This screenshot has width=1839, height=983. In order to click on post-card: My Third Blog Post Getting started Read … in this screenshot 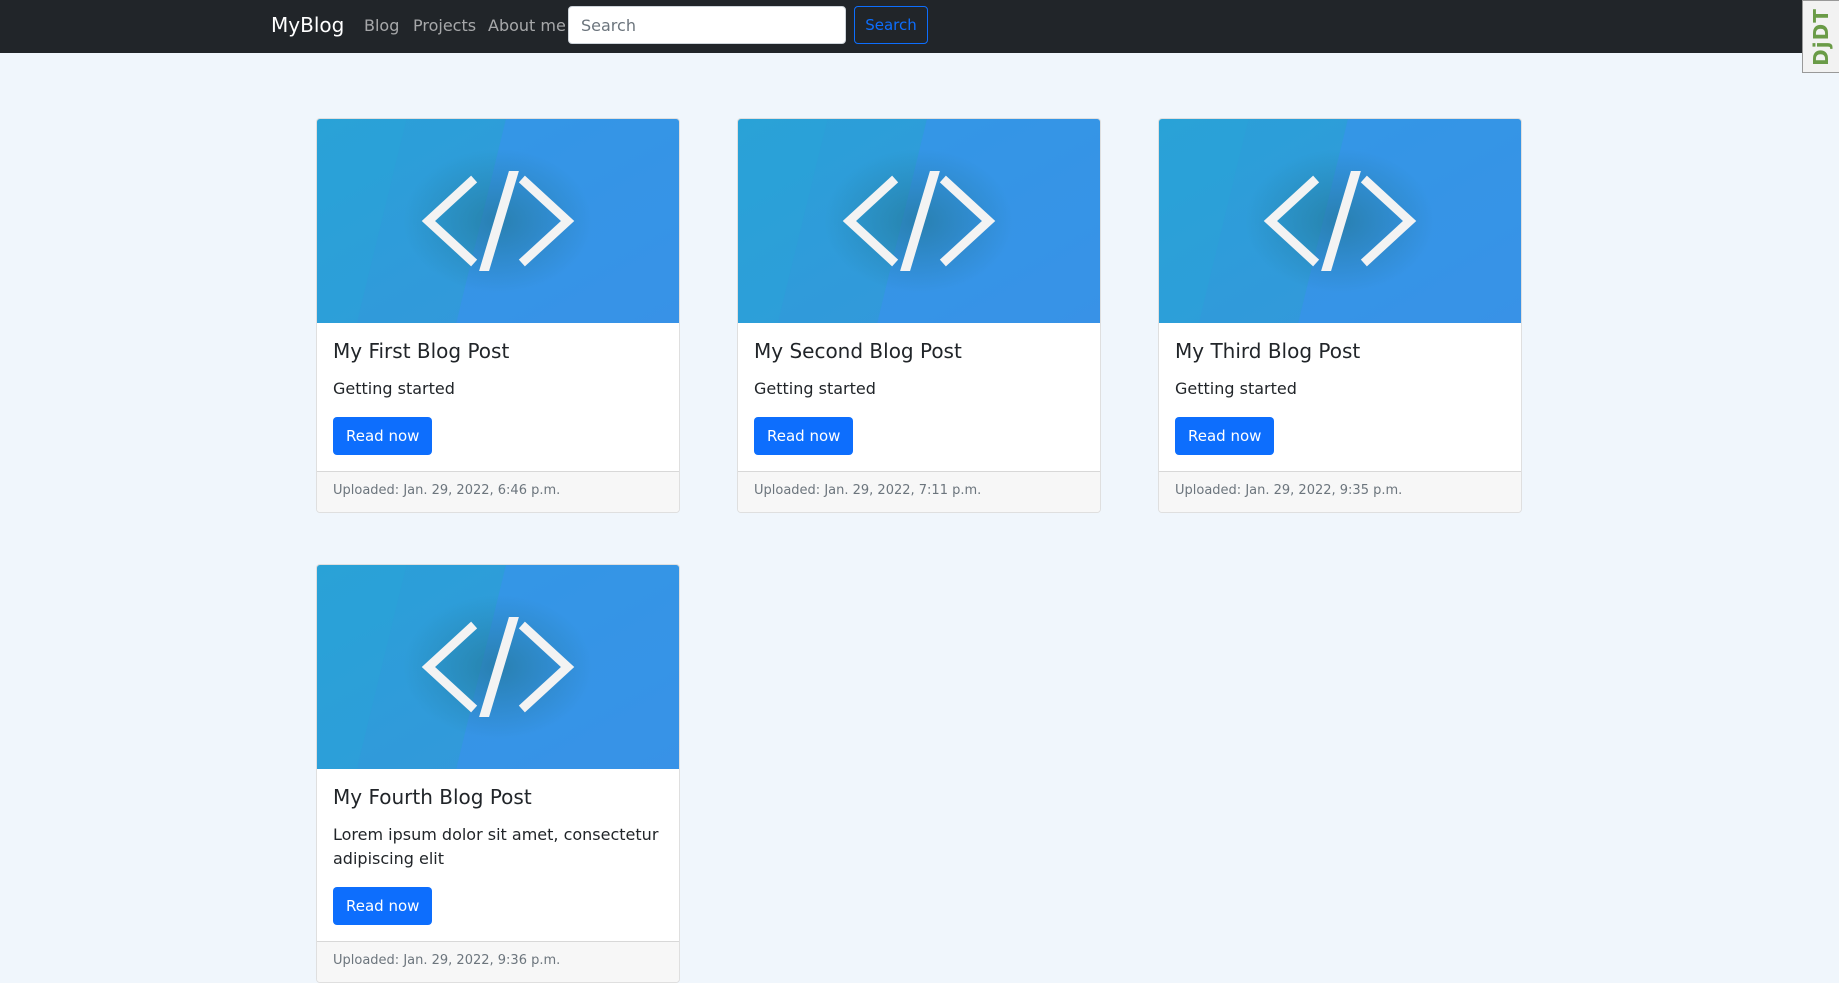, I will do `click(1340, 315)`.